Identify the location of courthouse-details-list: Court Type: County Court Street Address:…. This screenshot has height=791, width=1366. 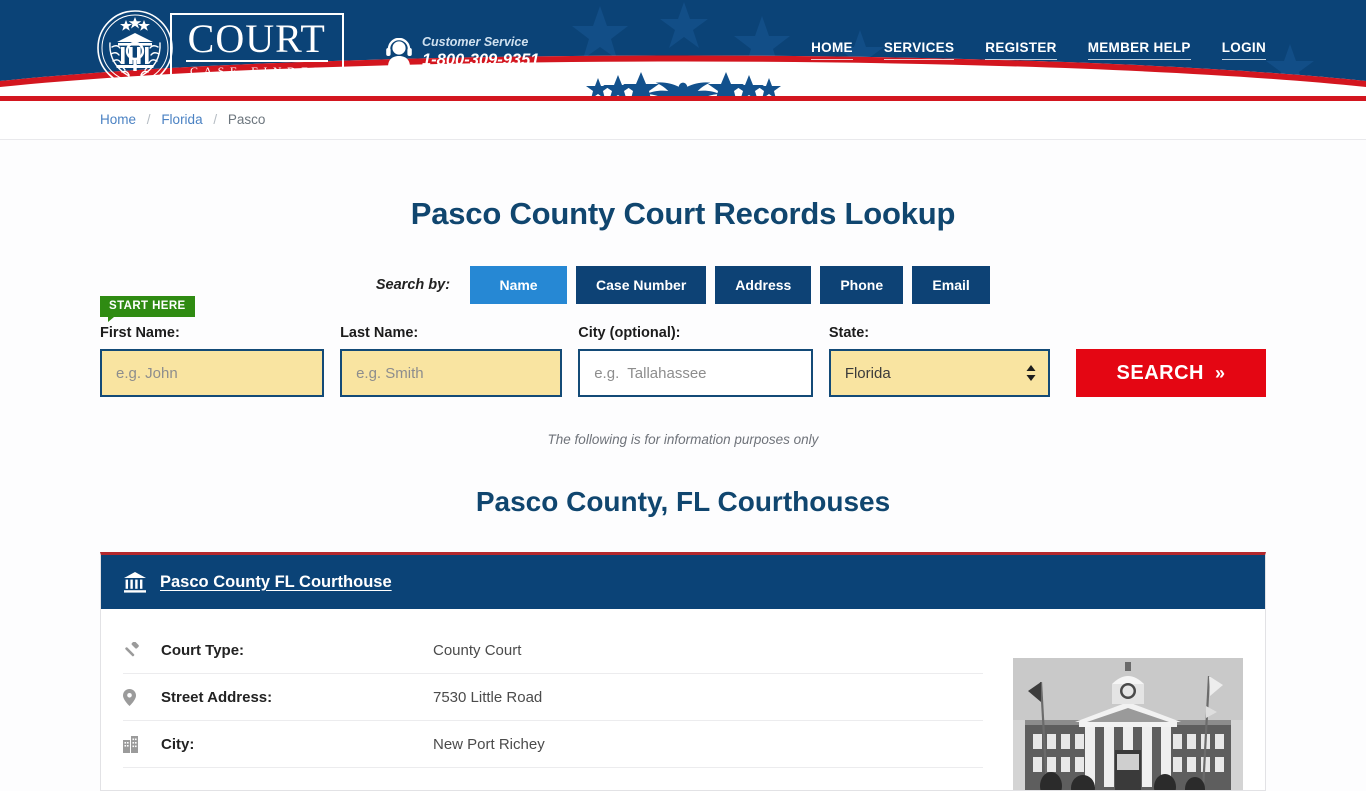
(568, 708).